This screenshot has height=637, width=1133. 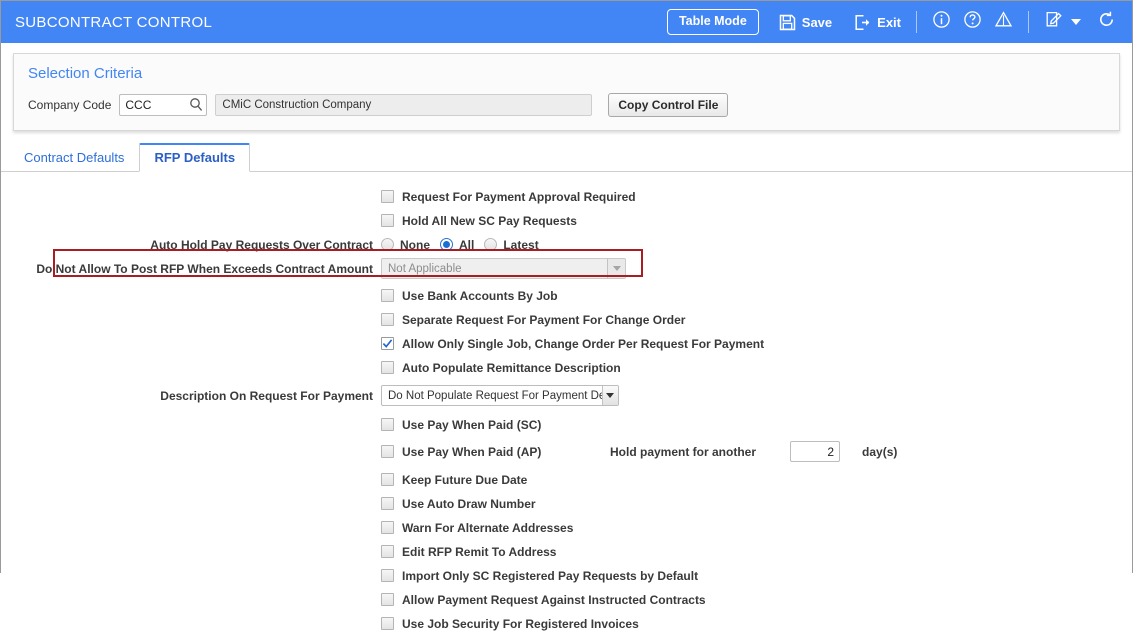 I want to click on use-pay-when-paid-ap-checkbox, so click(x=387, y=451).